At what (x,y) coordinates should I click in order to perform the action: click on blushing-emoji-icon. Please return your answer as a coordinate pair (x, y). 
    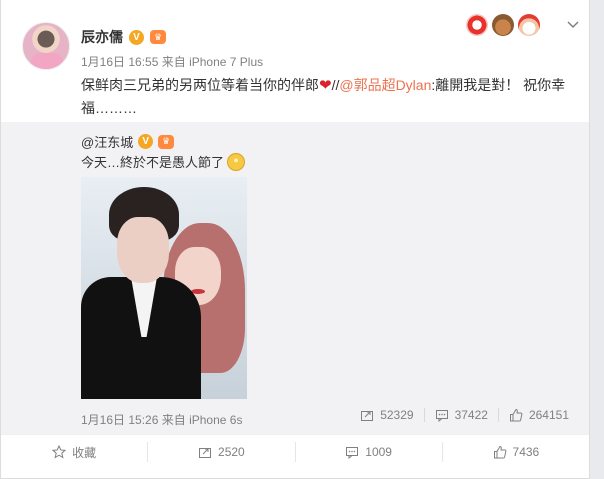
    Looking at the image, I should click on (236, 161).